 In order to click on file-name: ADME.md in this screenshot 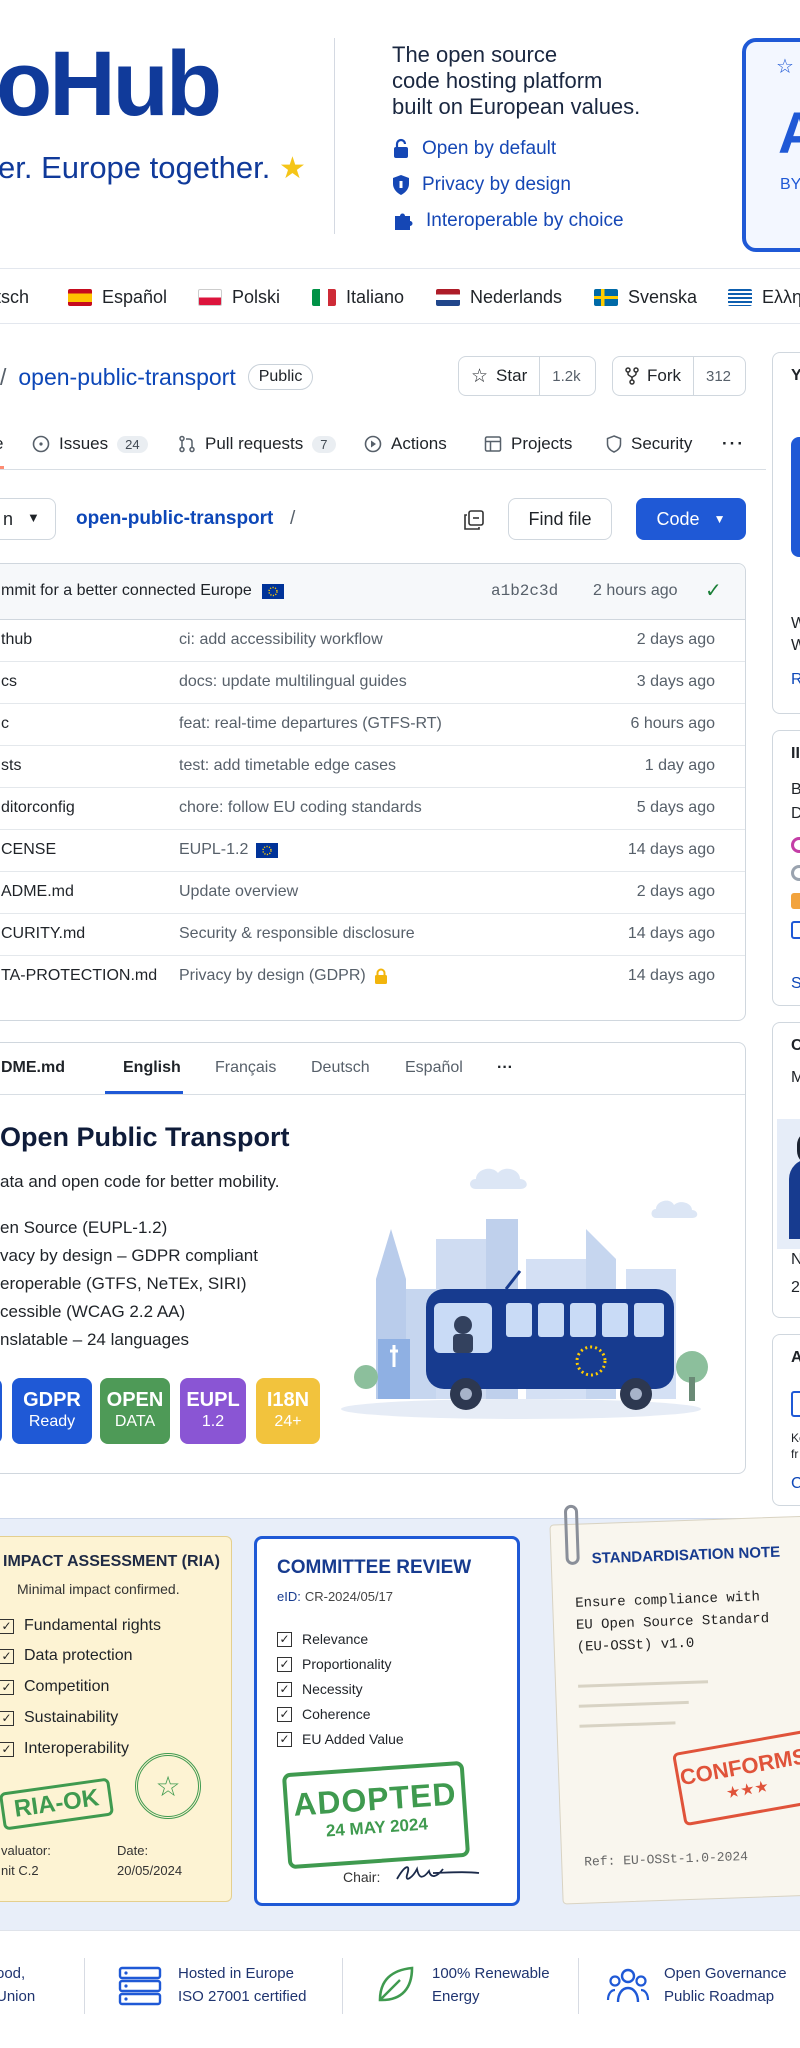, I will do `click(37, 892)`.